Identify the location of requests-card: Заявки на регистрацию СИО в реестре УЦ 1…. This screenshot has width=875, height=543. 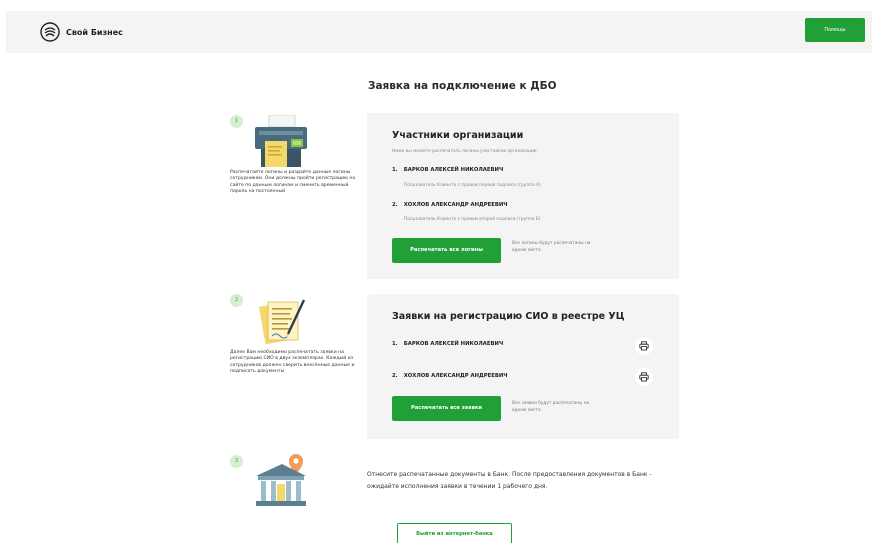
(523, 366).